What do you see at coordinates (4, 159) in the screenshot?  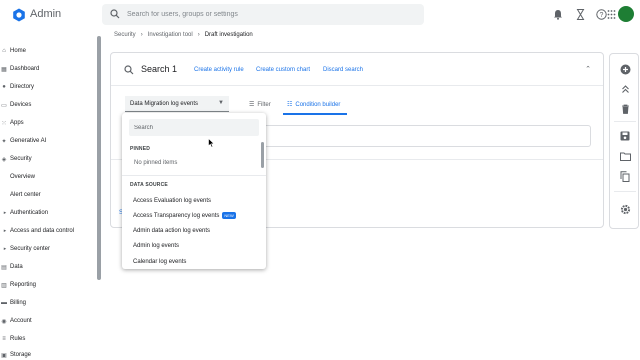 I see `shield-icon: ◈` at bounding box center [4, 159].